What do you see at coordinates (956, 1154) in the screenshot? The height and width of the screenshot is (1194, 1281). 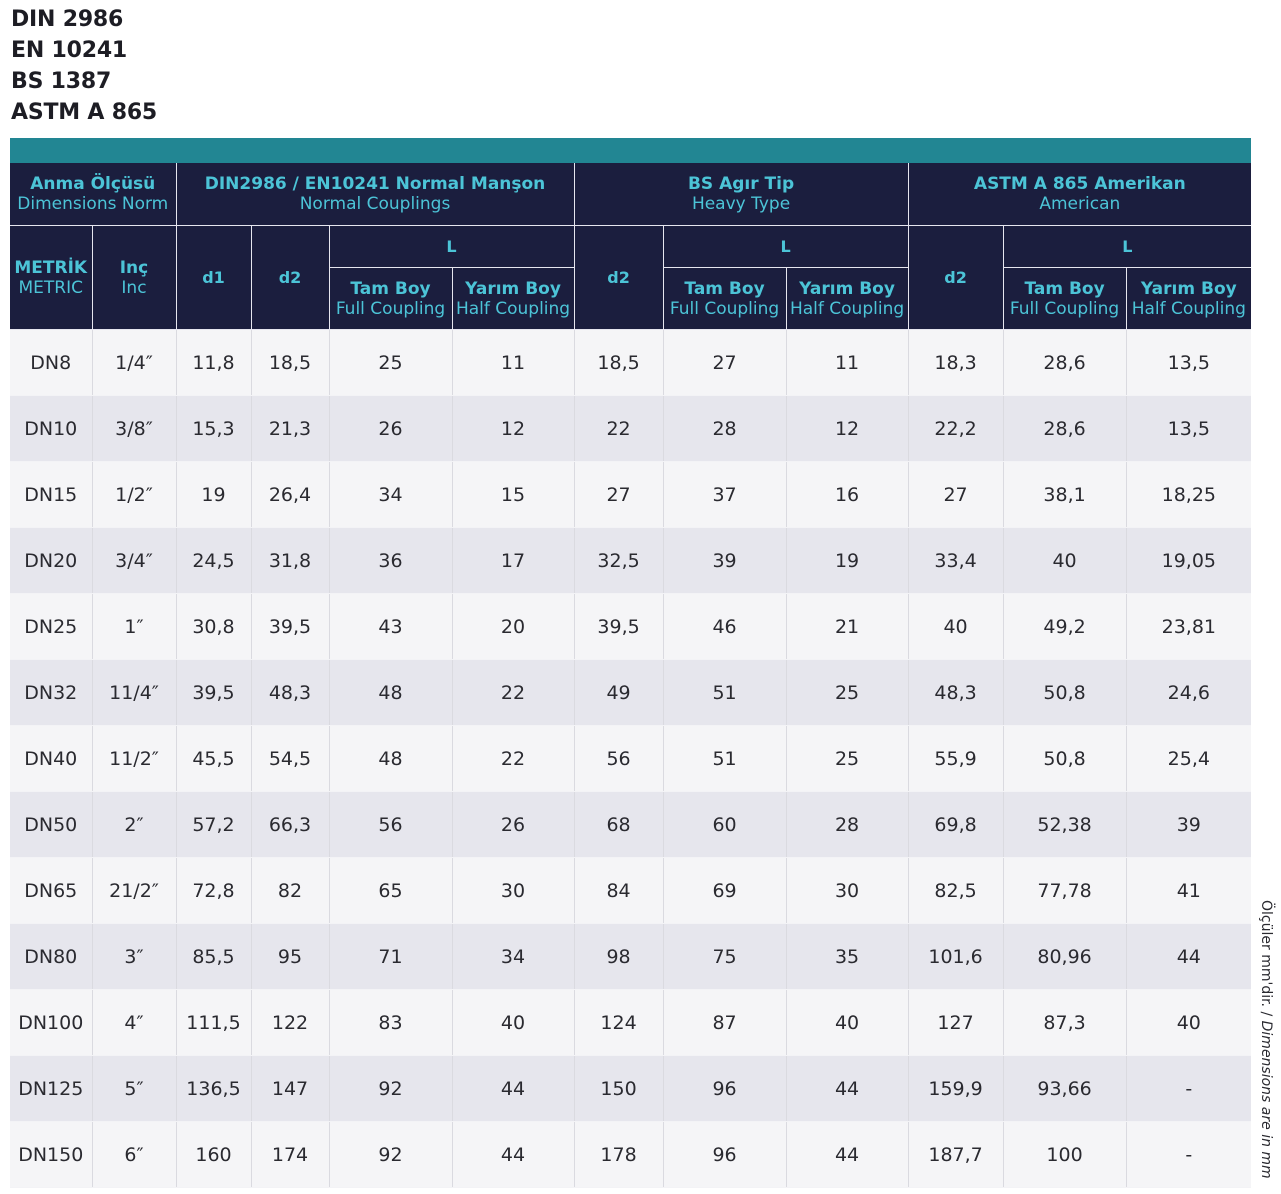 I see `table-cell: 187,7` at bounding box center [956, 1154].